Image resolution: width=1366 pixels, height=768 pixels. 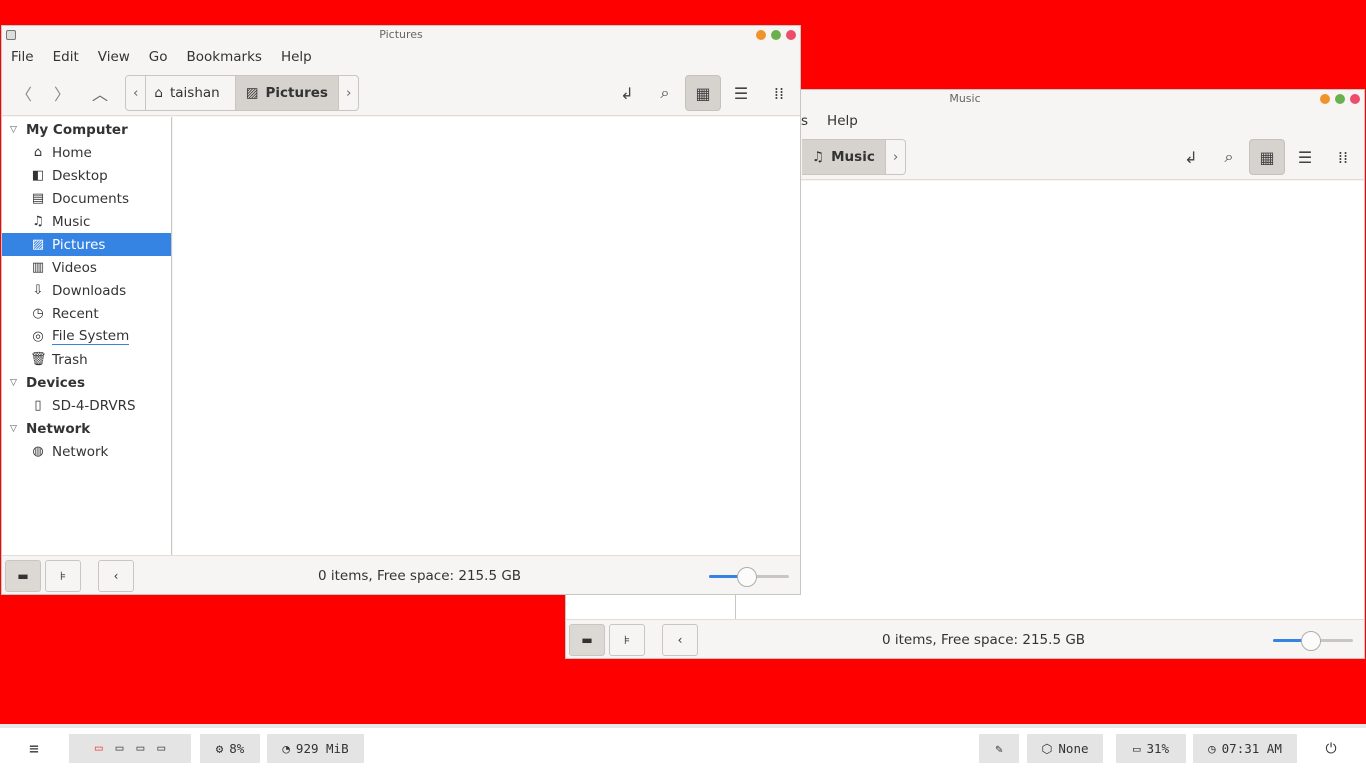 I want to click on menu-button: ≡, so click(x=34, y=748).